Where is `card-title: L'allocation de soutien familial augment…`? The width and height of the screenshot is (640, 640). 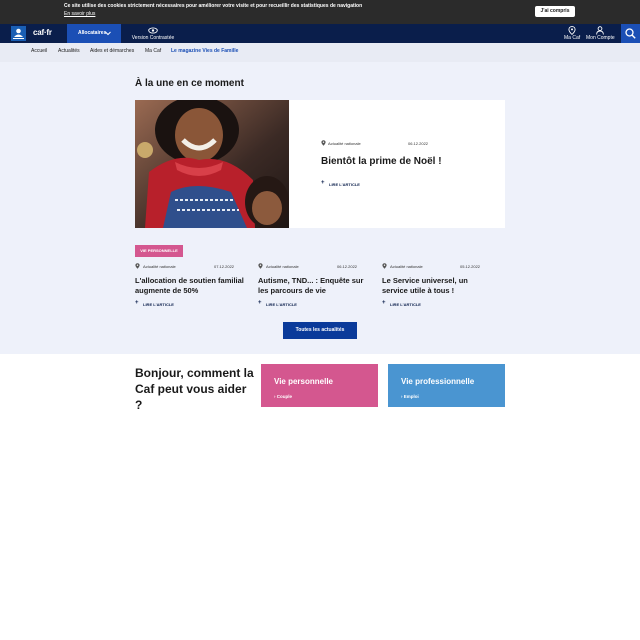
card-title: L'allocation de soutien familial augment… is located at coordinates (190, 286).